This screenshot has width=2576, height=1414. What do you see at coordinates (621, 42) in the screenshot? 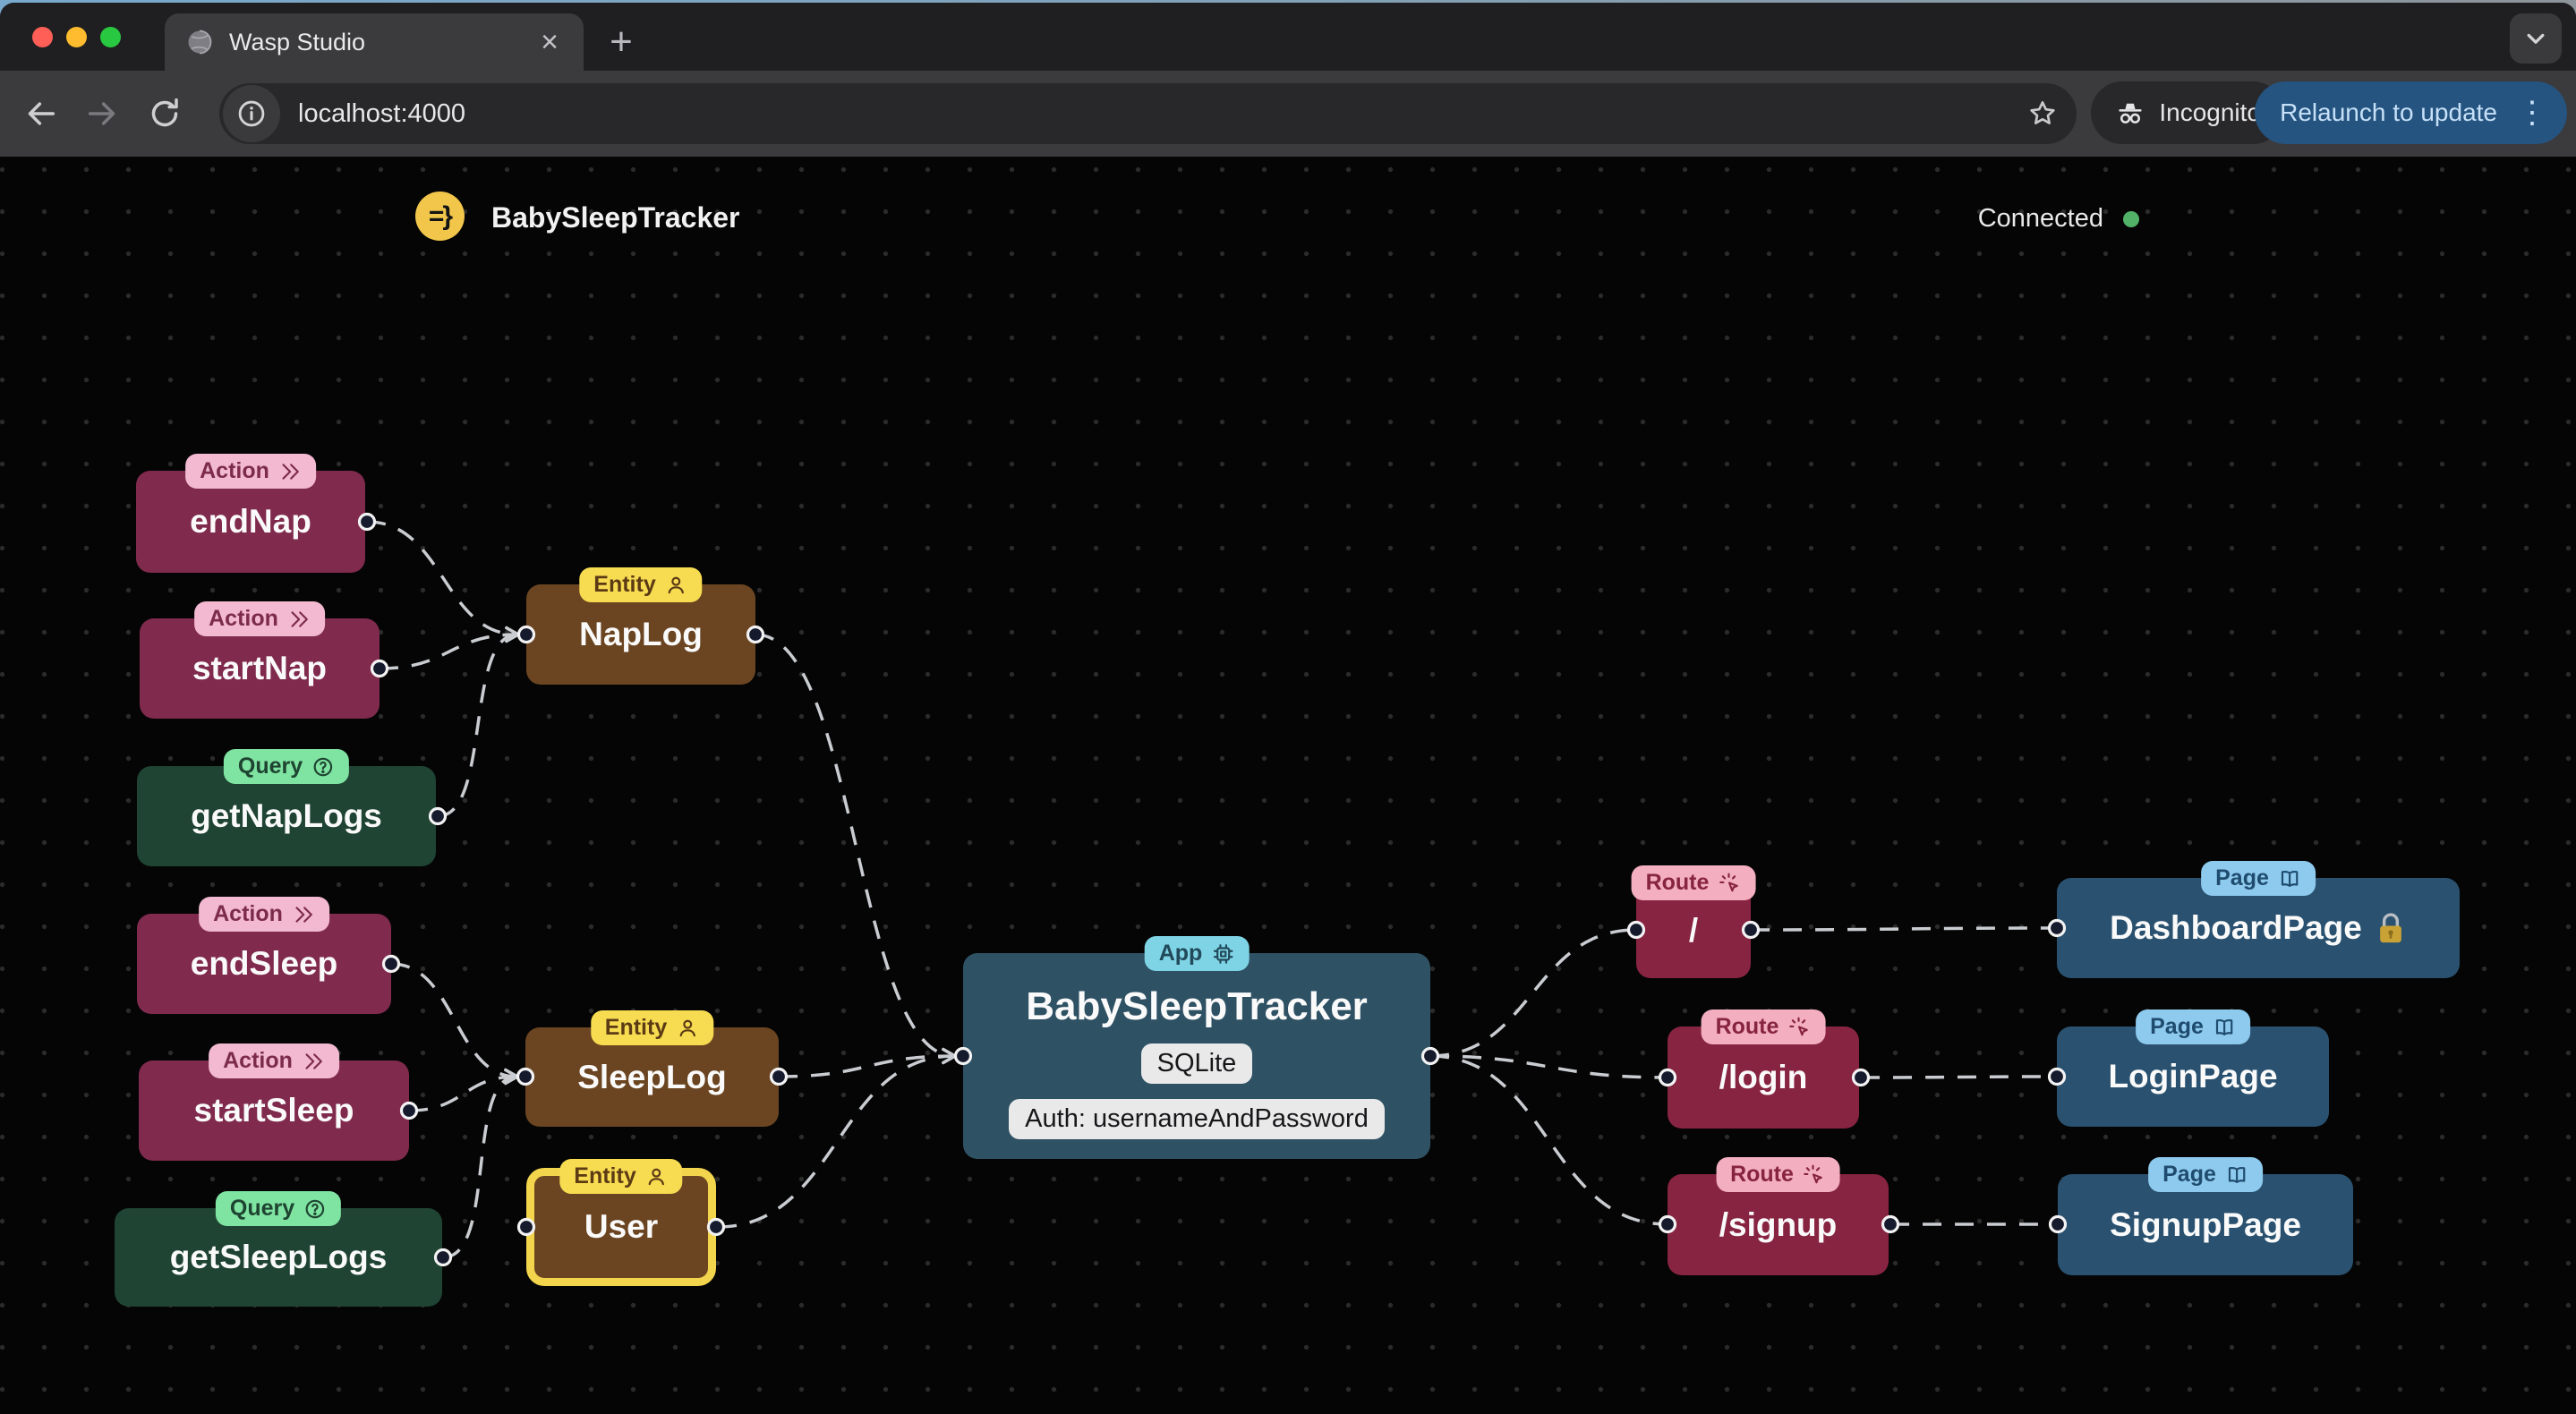
I see `new-tab-button: +` at bounding box center [621, 42].